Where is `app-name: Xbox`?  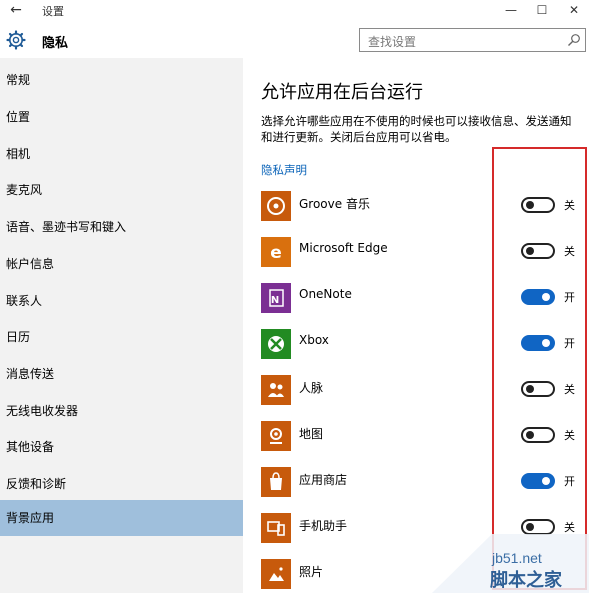
app-name: Xbox is located at coordinates (314, 340).